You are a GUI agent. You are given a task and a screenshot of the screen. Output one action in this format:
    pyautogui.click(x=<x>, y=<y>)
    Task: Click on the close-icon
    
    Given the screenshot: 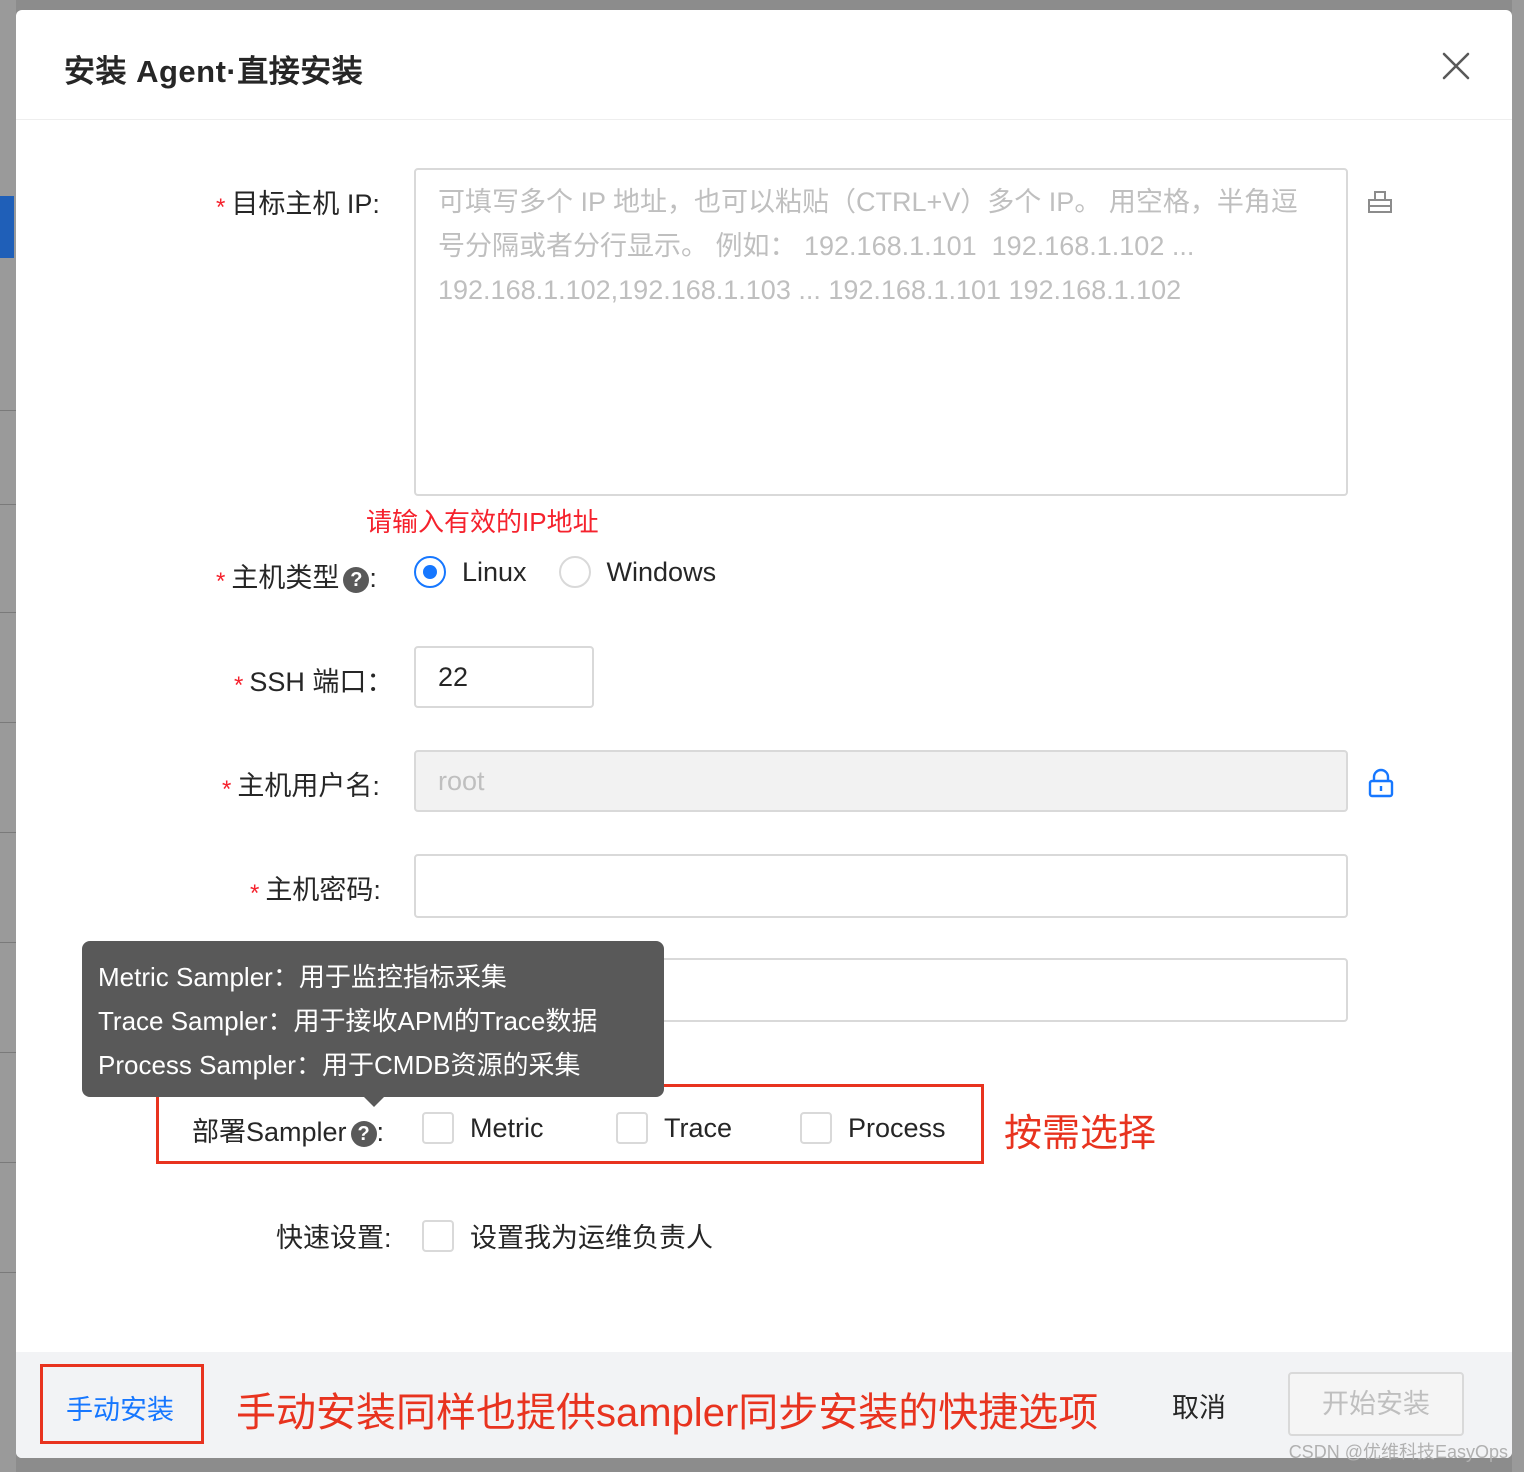 What is the action you would take?
    pyautogui.click(x=1456, y=66)
    